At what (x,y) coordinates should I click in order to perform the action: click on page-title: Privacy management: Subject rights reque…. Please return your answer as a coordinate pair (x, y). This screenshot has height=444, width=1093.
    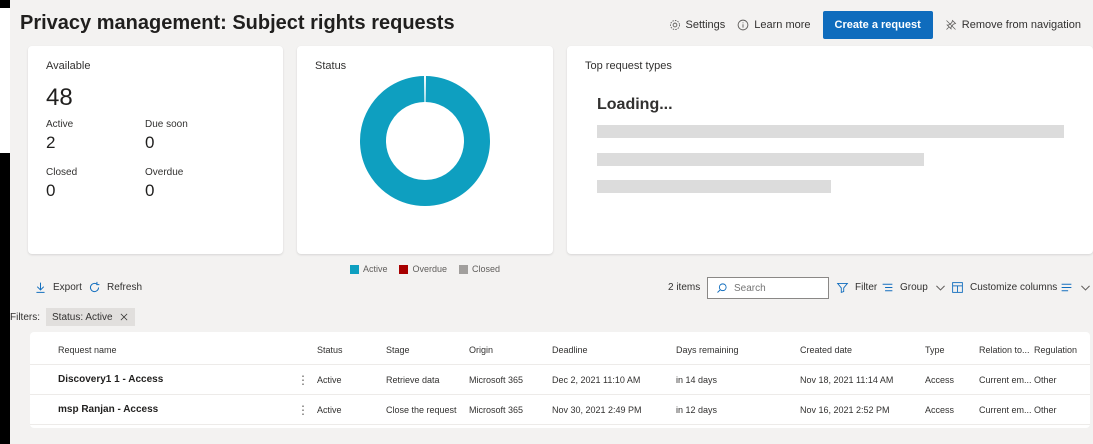
    Looking at the image, I should click on (237, 23).